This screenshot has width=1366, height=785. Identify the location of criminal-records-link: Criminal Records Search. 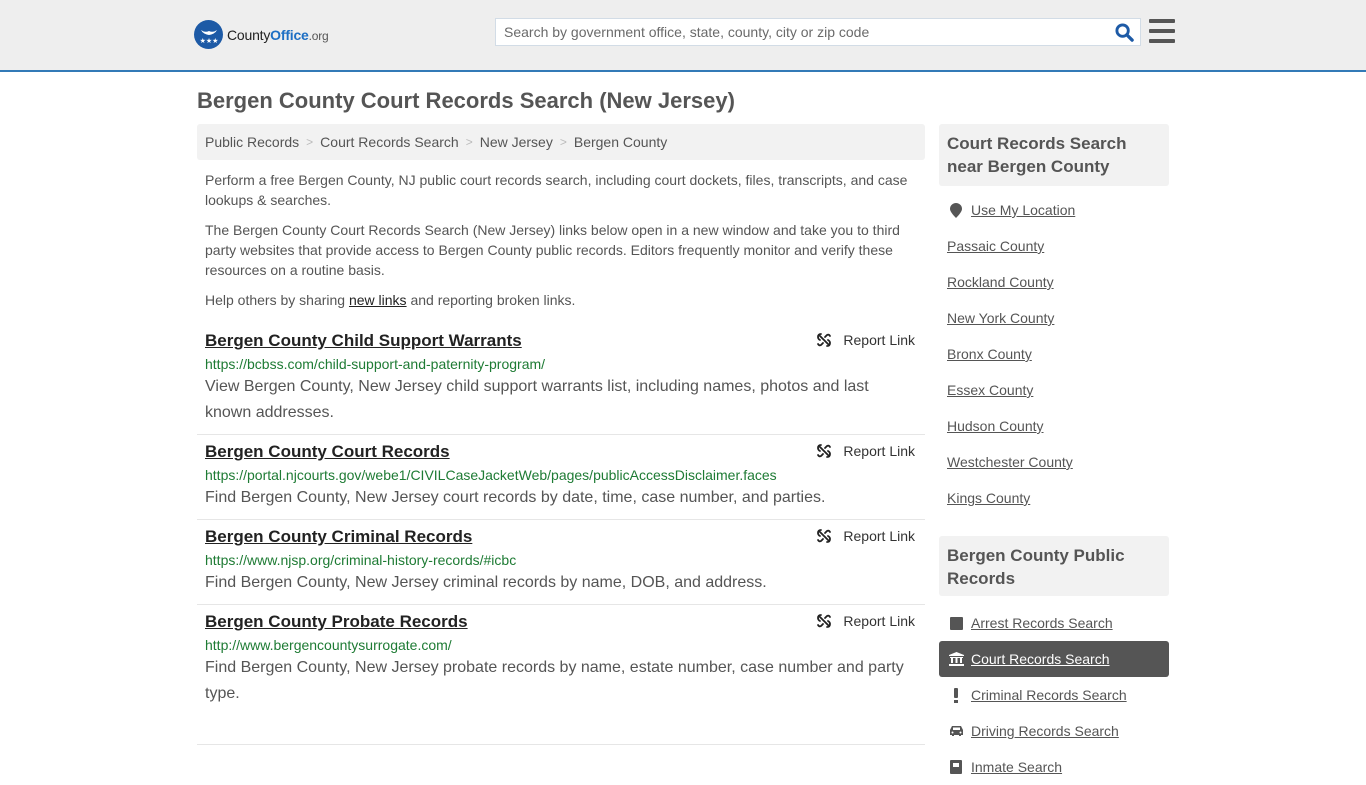
(1049, 695).